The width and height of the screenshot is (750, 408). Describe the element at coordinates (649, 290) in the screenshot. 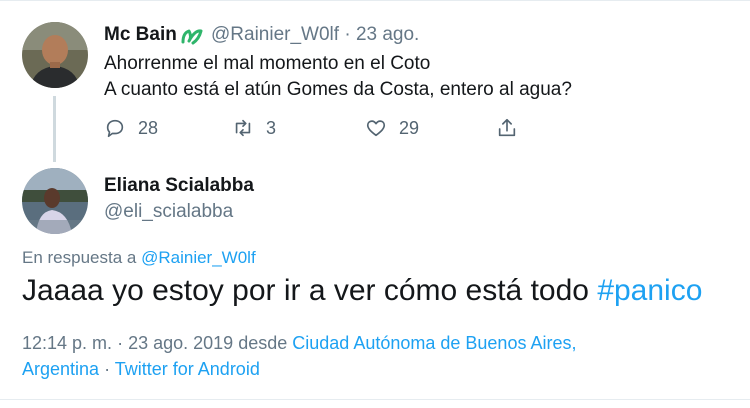

I see `hashtag-link: #panico` at that location.